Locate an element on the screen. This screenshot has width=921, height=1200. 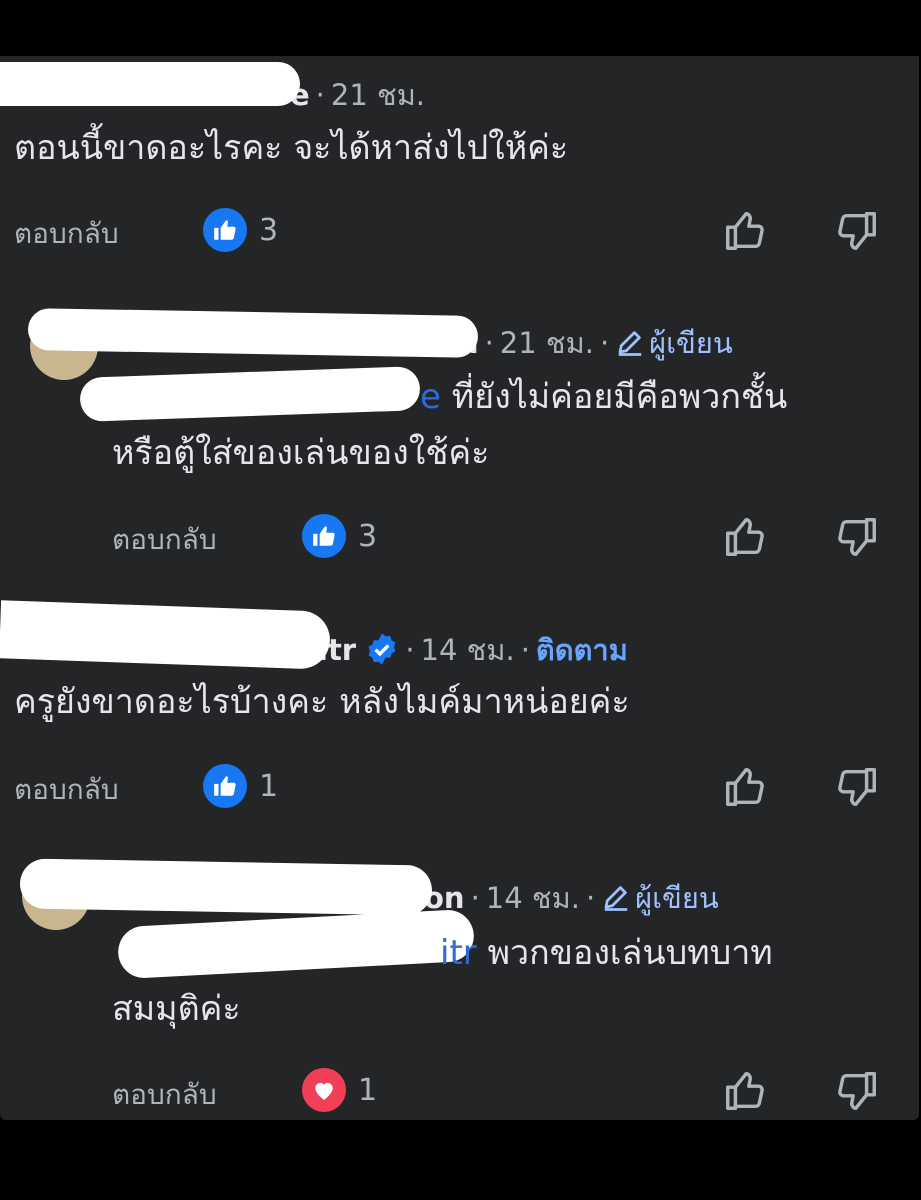
comment-meta: itr · 14 ชม. · ติดตาม is located at coordinates (473, 650).